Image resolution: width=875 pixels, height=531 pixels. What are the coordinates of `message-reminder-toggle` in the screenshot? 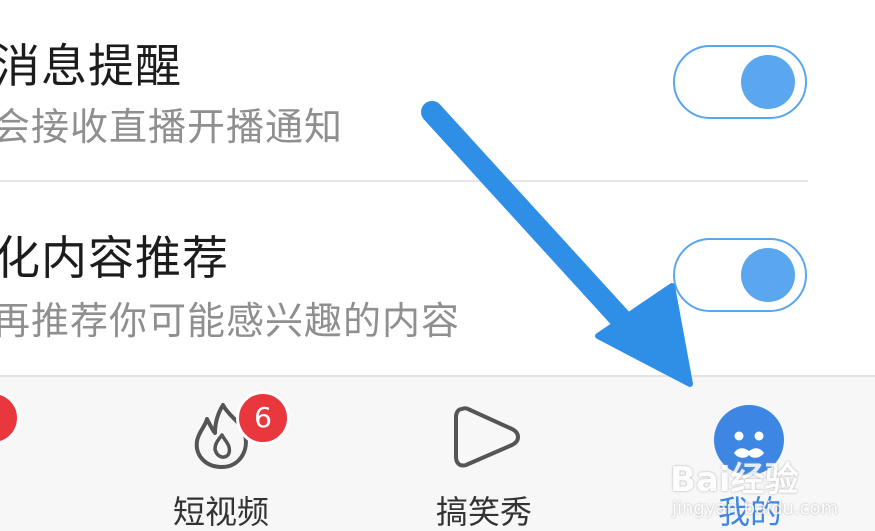 It's located at (740, 82).